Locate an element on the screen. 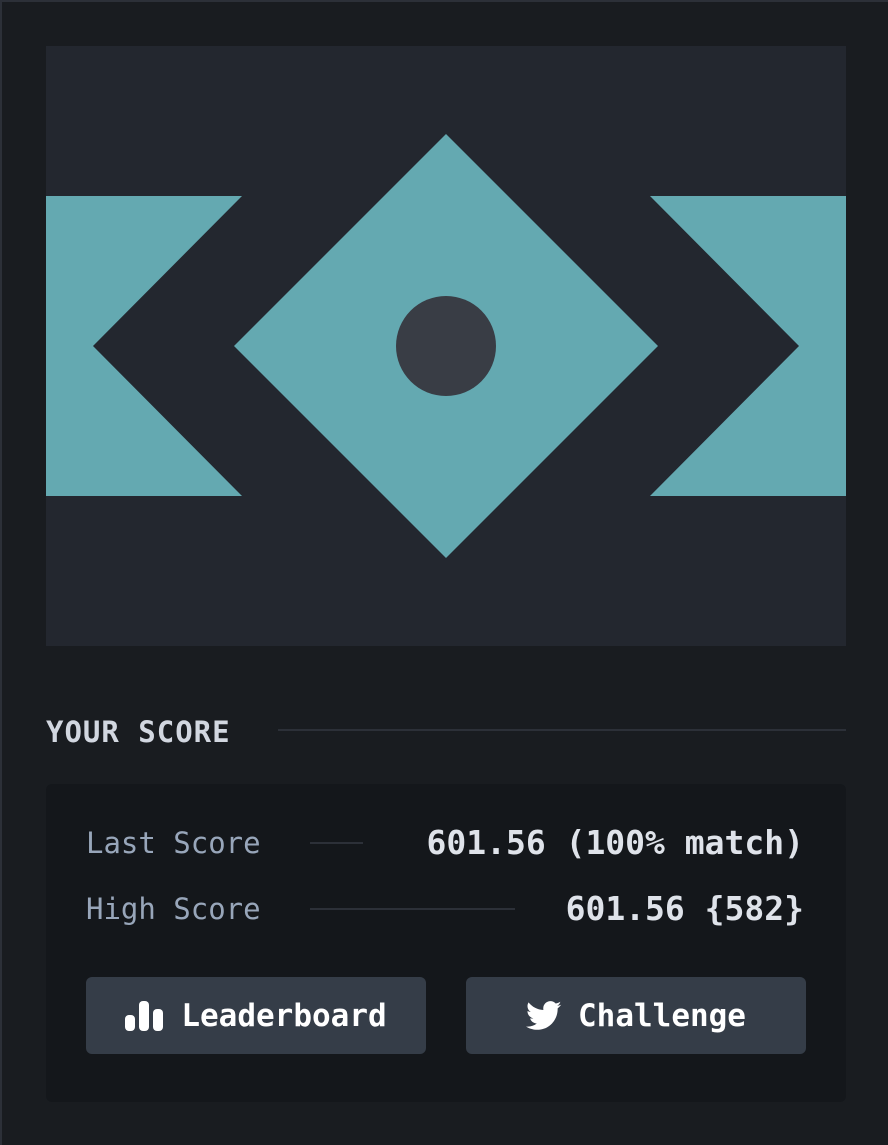 The height and width of the screenshot is (1145, 888). last-score-value: 601.56 (100% match) is located at coordinates (615, 842).